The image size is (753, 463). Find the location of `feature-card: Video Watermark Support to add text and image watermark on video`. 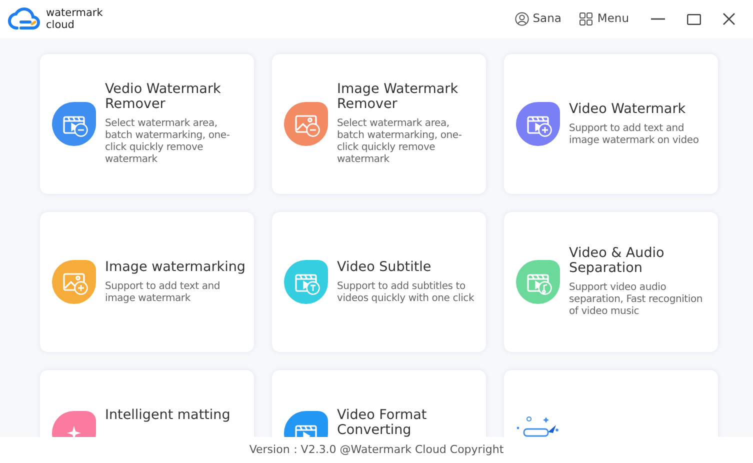

feature-card: Video Watermark Support to add text and image watermark on video is located at coordinates (611, 124).